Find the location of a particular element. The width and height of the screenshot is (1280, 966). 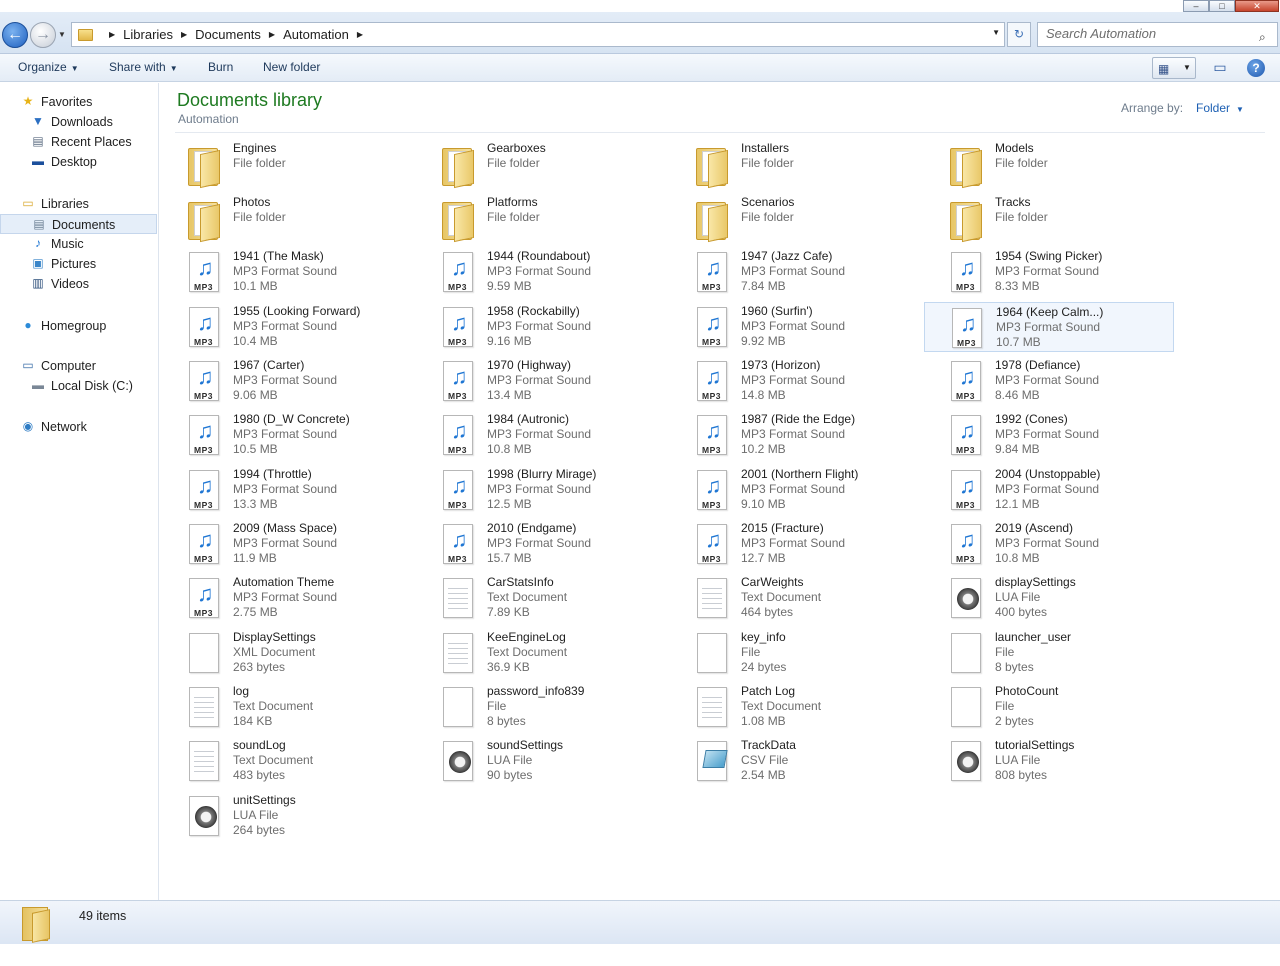

sidebar-item-homegroup: ● Homegroup is located at coordinates (78, 326).